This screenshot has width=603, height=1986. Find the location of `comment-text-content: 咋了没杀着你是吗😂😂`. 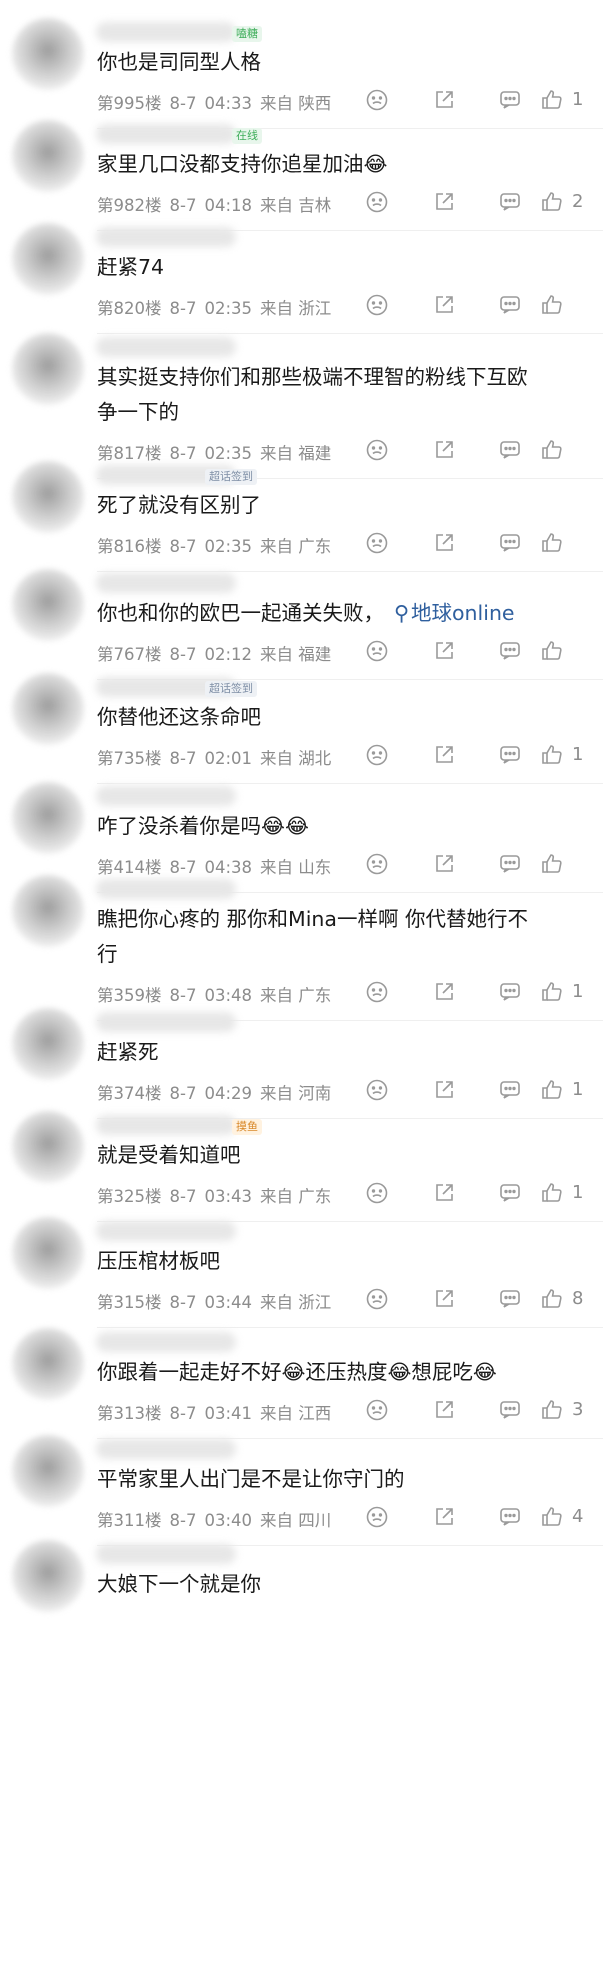

comment-text-content: 咋了没杀着你是吗😂😂 is located at coordinates (203, 826).